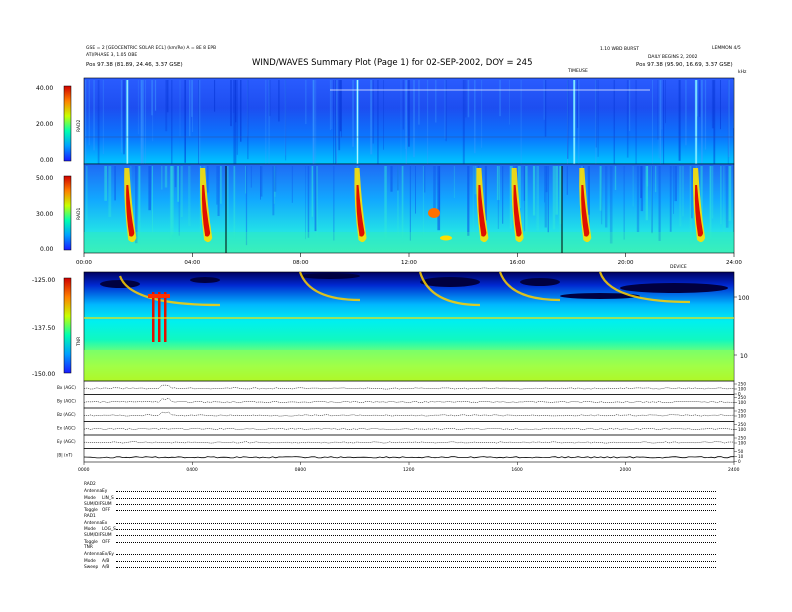 The height and width of the screenshot is (612, 792). What do you see at coordinates (91, 542) in the screenshot?
I see `status-row-label: Toggle` at bounding box center [91, 542].